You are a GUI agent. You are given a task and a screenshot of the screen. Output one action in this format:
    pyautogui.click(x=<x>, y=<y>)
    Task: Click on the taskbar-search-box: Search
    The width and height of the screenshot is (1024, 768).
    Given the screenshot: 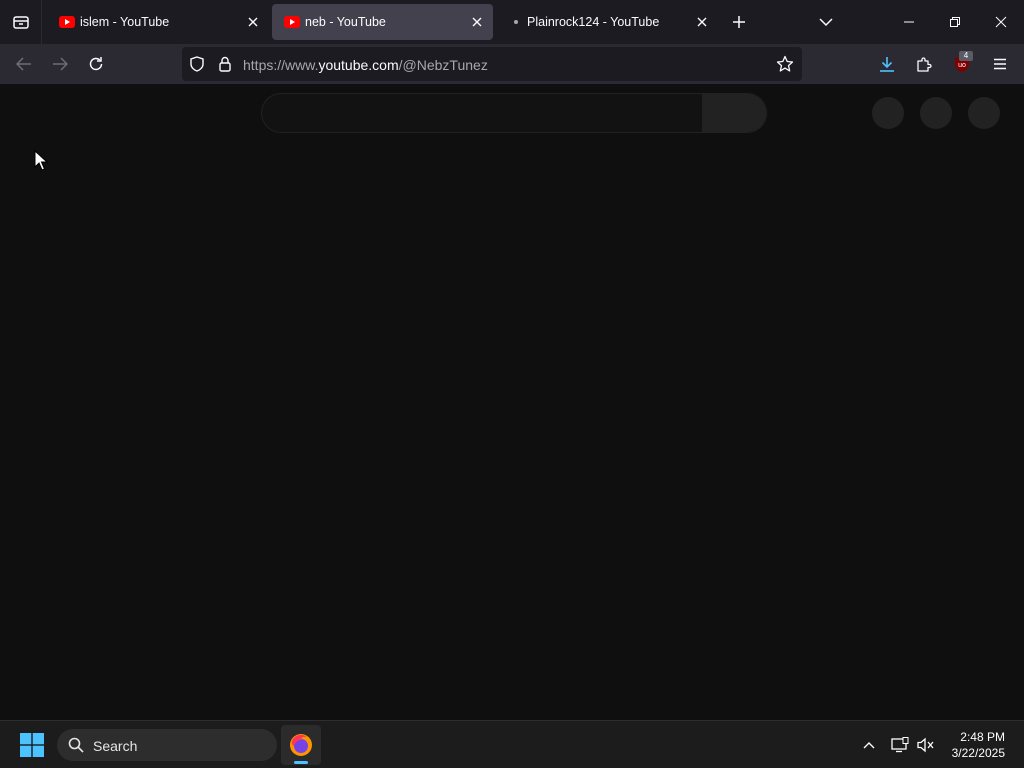 What is the action you would take?
    pyautogui.click(x=167, y=745)
    